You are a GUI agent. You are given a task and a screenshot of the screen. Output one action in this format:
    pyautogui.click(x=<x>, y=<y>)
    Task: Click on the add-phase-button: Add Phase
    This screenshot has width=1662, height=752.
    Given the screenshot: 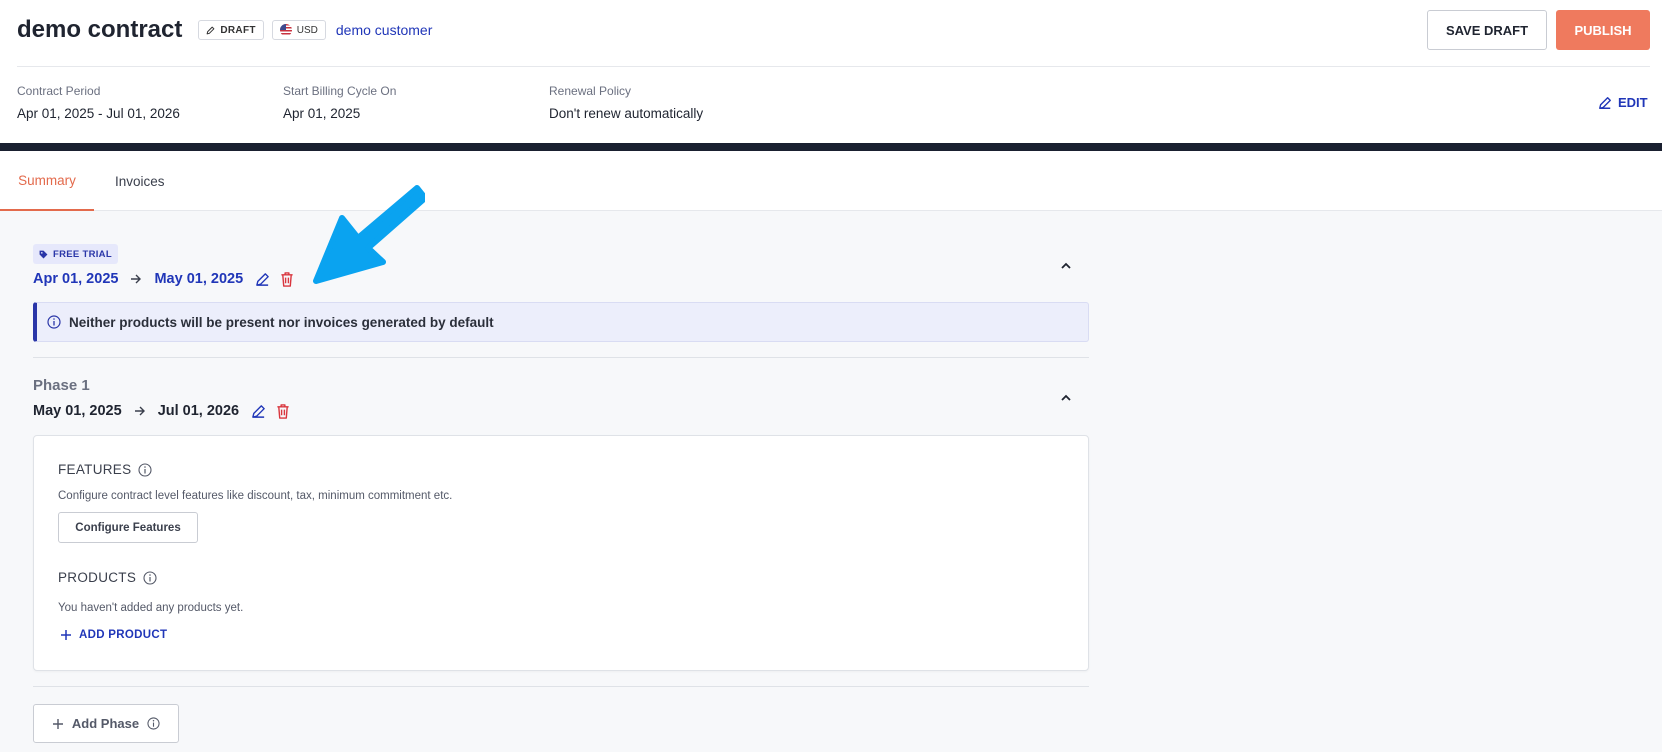 What is the action you would take?
    pyautogui.click(x=106, y=723)
    